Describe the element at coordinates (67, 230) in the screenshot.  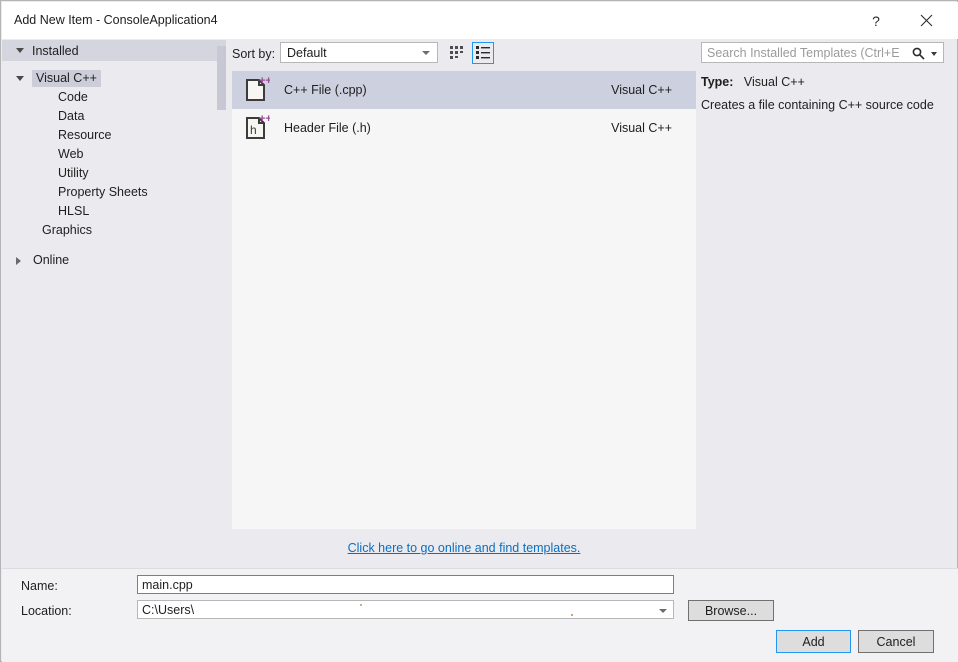
I see `sidebar-item-label: Graphics` at that location.